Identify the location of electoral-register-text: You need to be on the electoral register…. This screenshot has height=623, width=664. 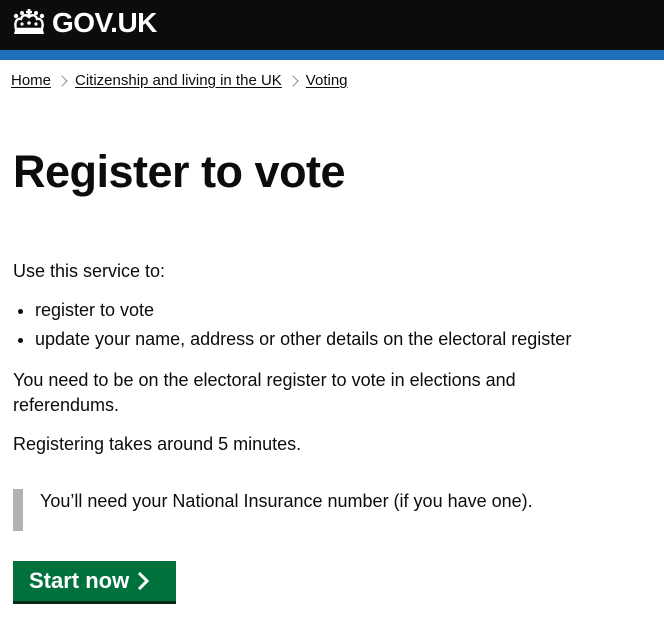
(264, 392).